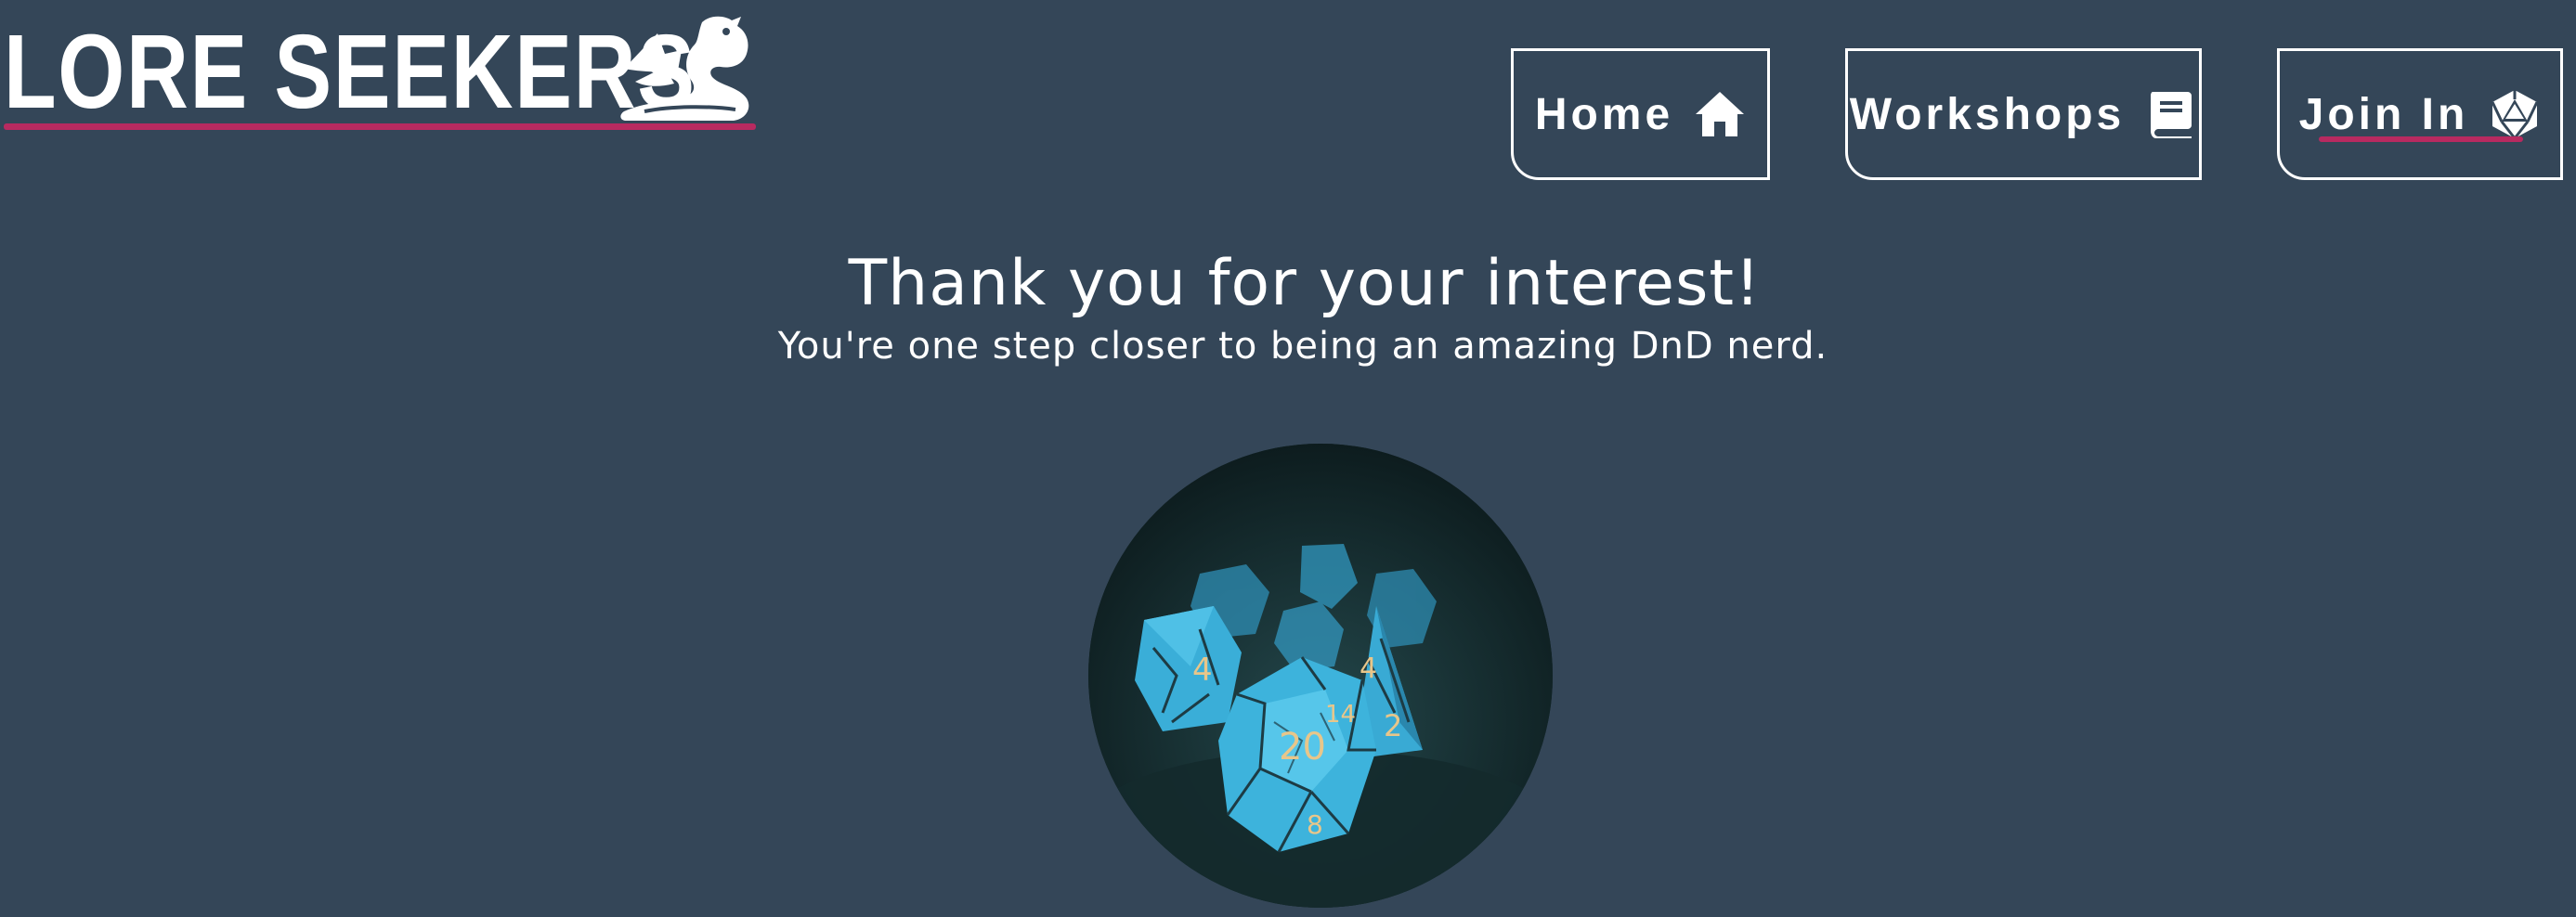  Describe the element at coordinates (350, 71) in the screenshot. I see `logo-text: LORE SEEKERS` at that location.